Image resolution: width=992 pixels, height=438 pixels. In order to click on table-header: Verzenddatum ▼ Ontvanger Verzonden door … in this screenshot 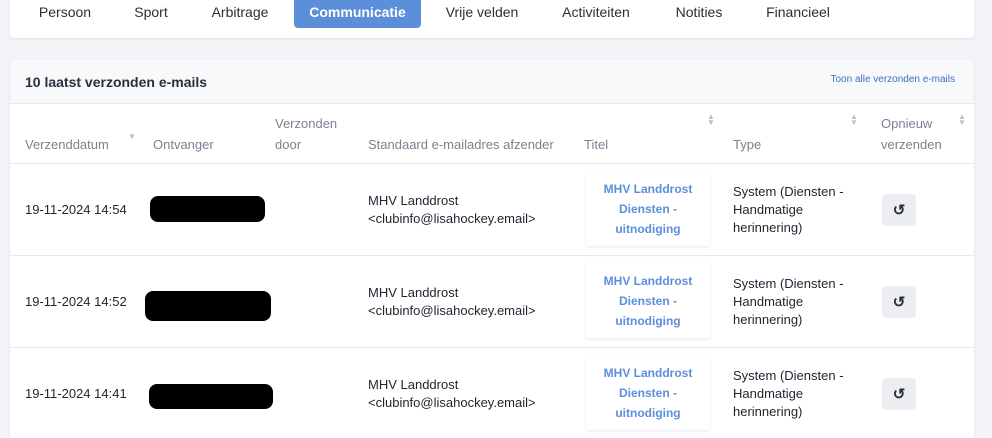, I will do `click(492, 134)`.